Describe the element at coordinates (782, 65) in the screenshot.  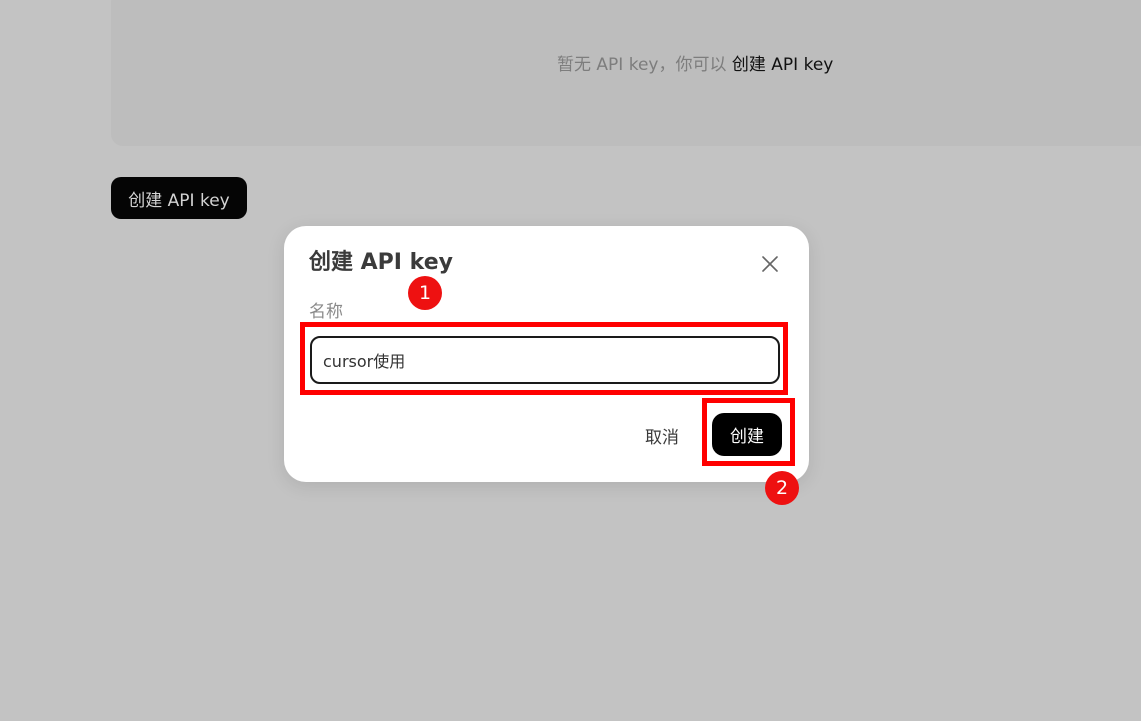
I see `empty-state-create-link: 创建 API key` at that location.